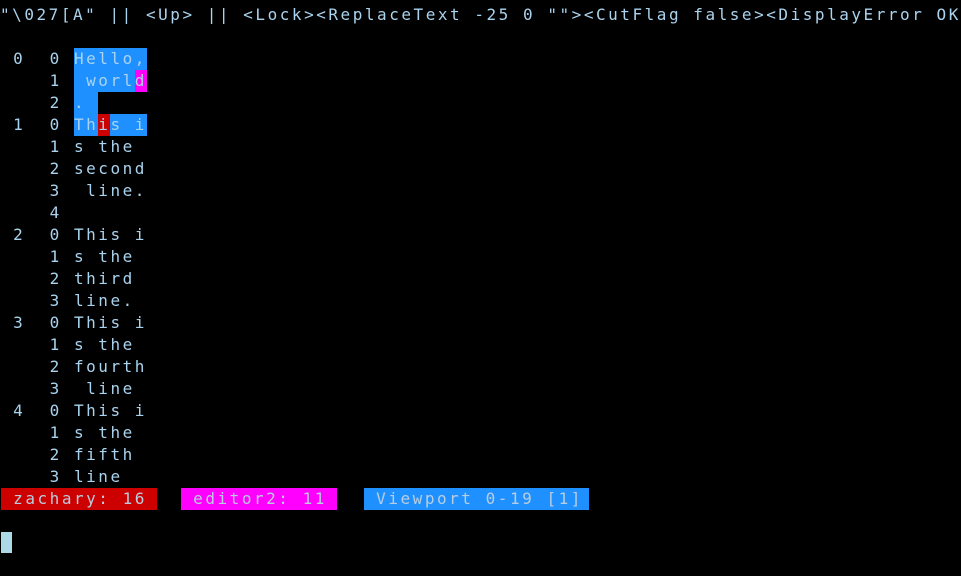 The height and width of the screenshot is (576, 961). Describe the element at coordinates (19, 234) in the screenshot. I see `line-number: 2` at that location.